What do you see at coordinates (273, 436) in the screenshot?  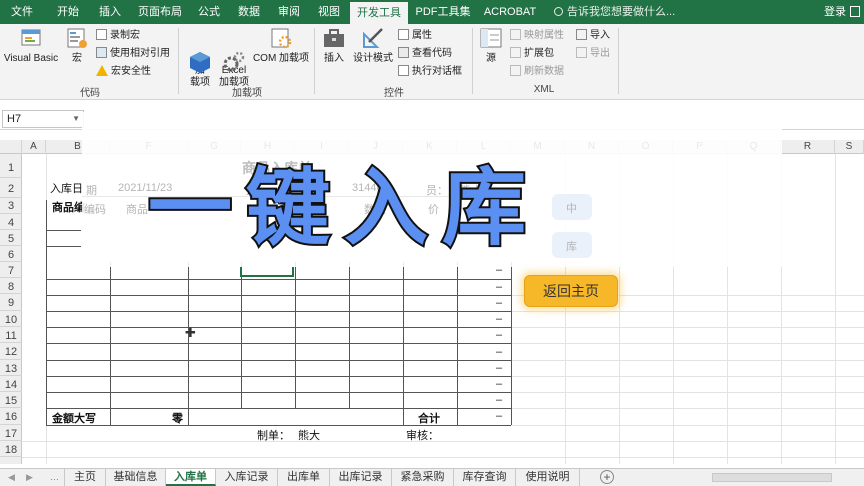 I see `maker-label: 制单：` at bounding box center [273, 436].